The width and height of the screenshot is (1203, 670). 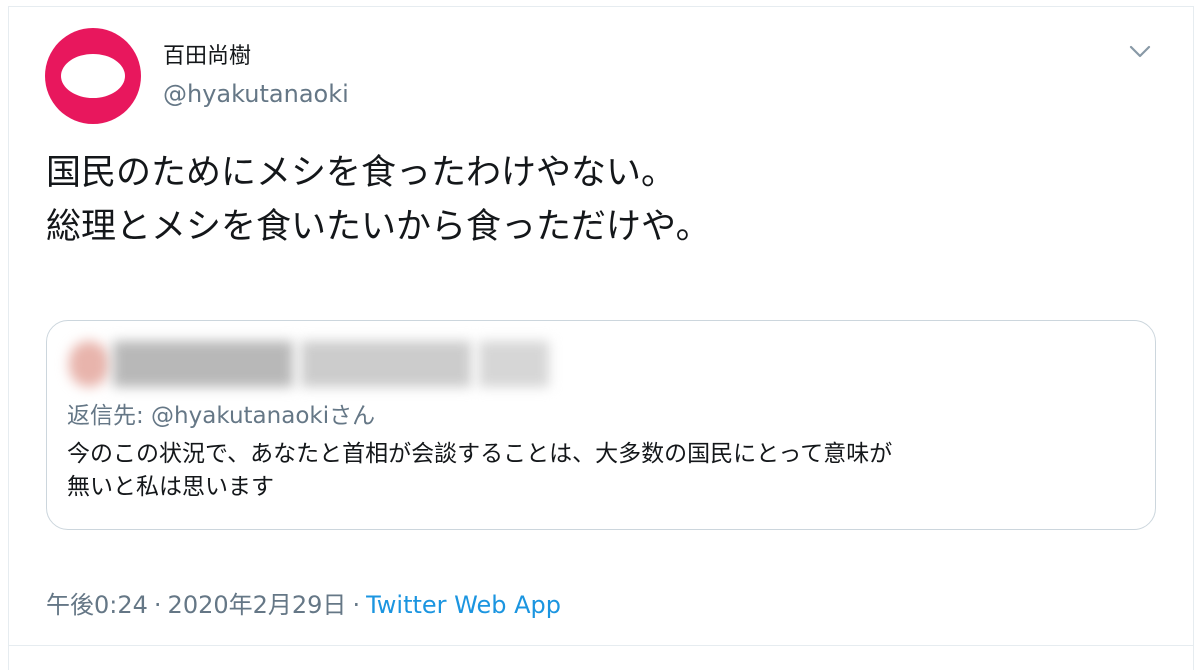 What do you see at coordinates (378, 200) in the screenshot?
I see `tweet-text: 国民のためにメシを食ったわけやない。 総理とメシを食いたいから食っただけや。` at bounding box center [378, 200].